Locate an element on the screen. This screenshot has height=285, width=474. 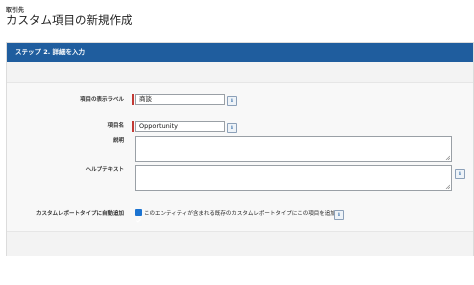
field-name-label: 項目名 is located at coordinates (115, 126).